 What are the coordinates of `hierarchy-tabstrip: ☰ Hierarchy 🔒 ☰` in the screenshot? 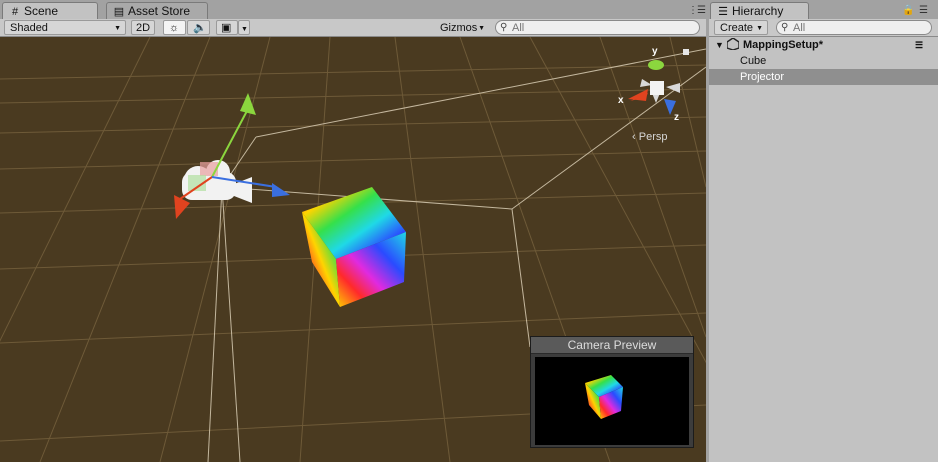 It's located at (823, 10).